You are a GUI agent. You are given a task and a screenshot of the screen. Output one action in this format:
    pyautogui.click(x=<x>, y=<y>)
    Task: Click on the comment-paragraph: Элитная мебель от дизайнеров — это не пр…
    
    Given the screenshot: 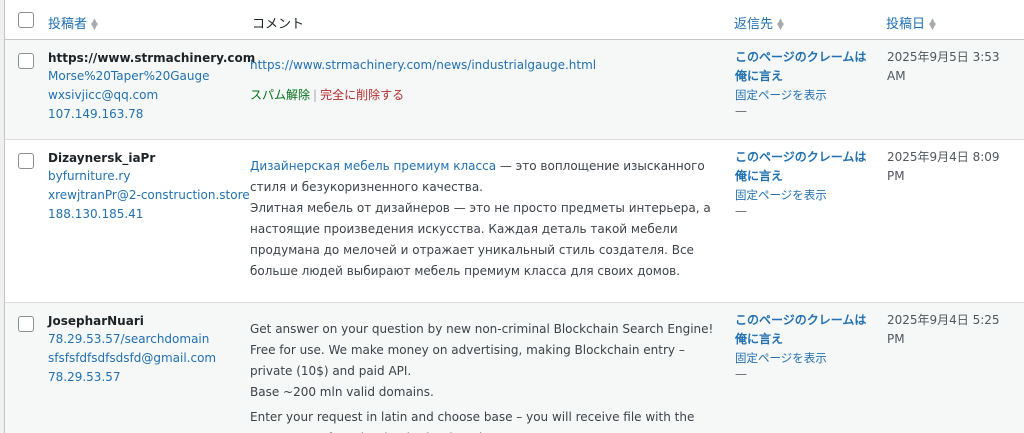 What is the action you would take?
    pyautogui.click(x=480, y=239)
    